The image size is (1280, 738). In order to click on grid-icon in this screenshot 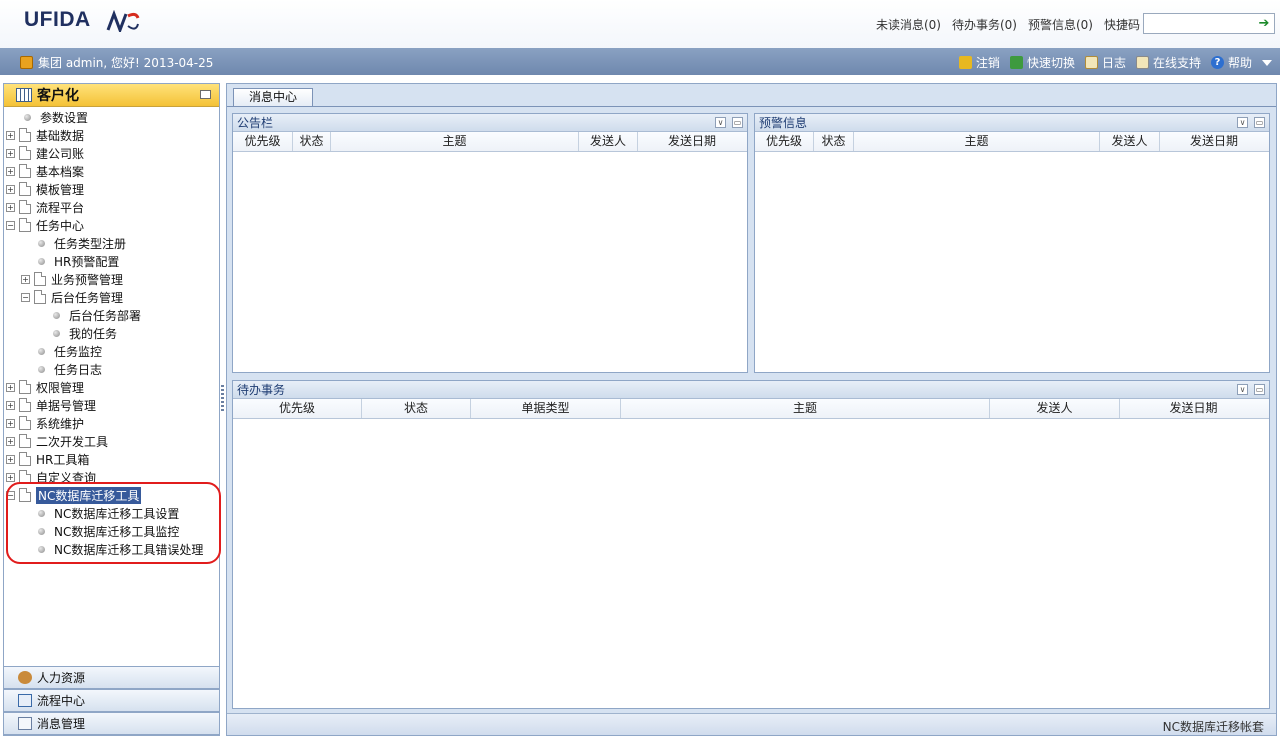, I will do `click(24, 95)`.